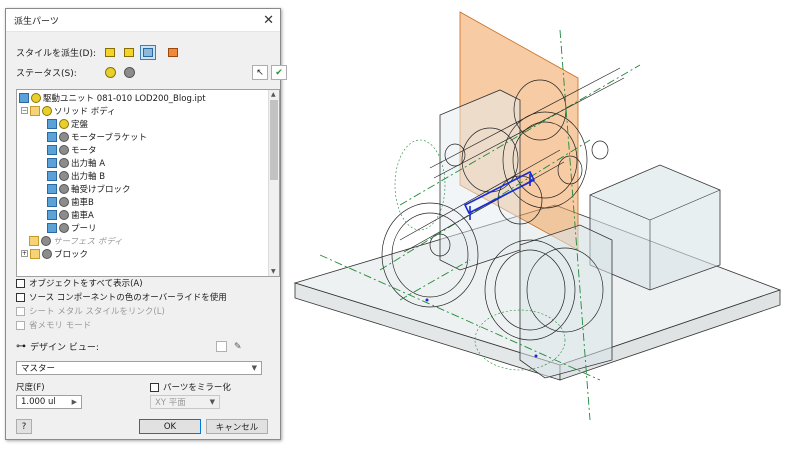 This screenshot has height=452, width=800. What do you see at coordinates (89, 188) in the screenshot?
I see `tree-item-body: 軸受けブロック` at bounding box center [89, 188].